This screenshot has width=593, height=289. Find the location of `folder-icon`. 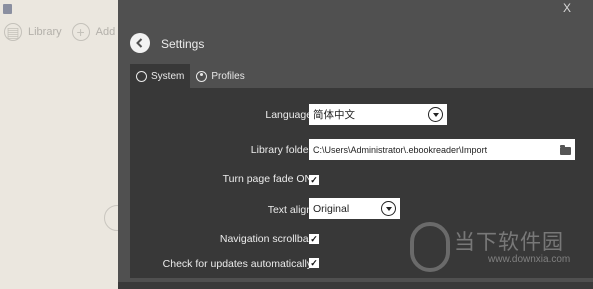

folder-icon is located at coordinates (565, 149).